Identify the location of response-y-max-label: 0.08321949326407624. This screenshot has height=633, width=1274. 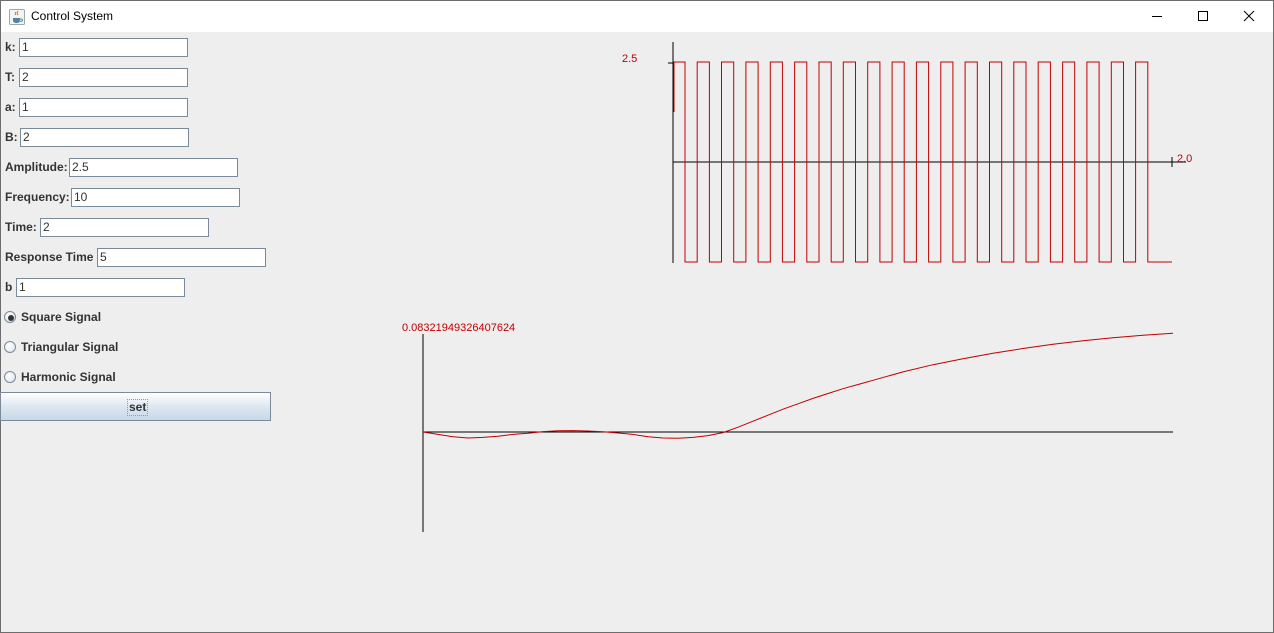
(458, 328).